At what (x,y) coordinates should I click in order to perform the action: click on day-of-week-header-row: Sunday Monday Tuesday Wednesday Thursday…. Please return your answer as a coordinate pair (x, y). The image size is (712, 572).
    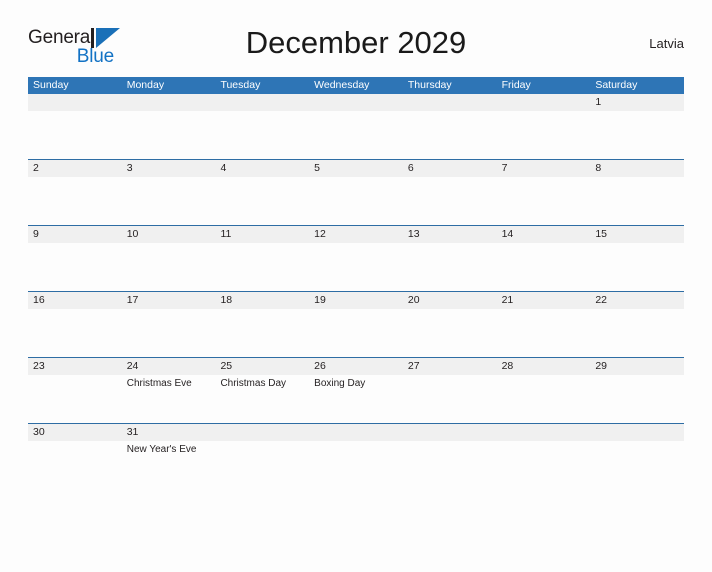
    Looking at the image, I should click on (356, 85).